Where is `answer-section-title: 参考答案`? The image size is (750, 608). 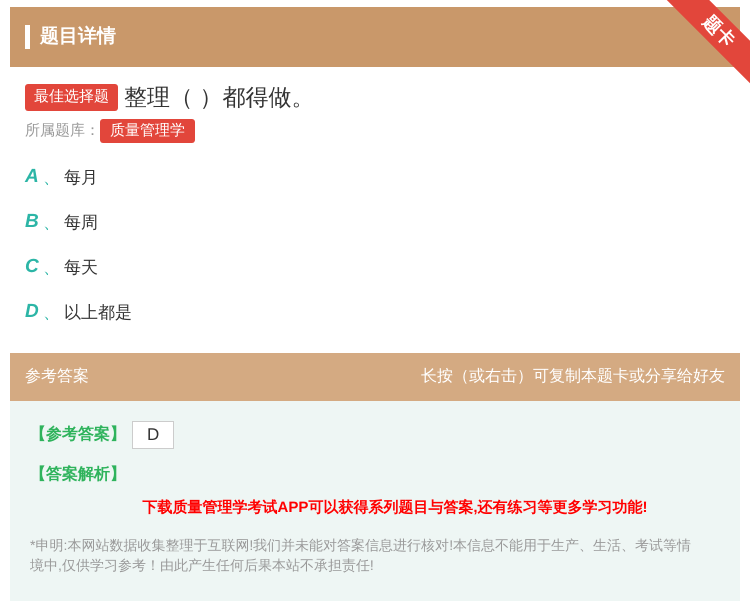
answer-section-title: 参考答案 is located at coordinates (57, 376).